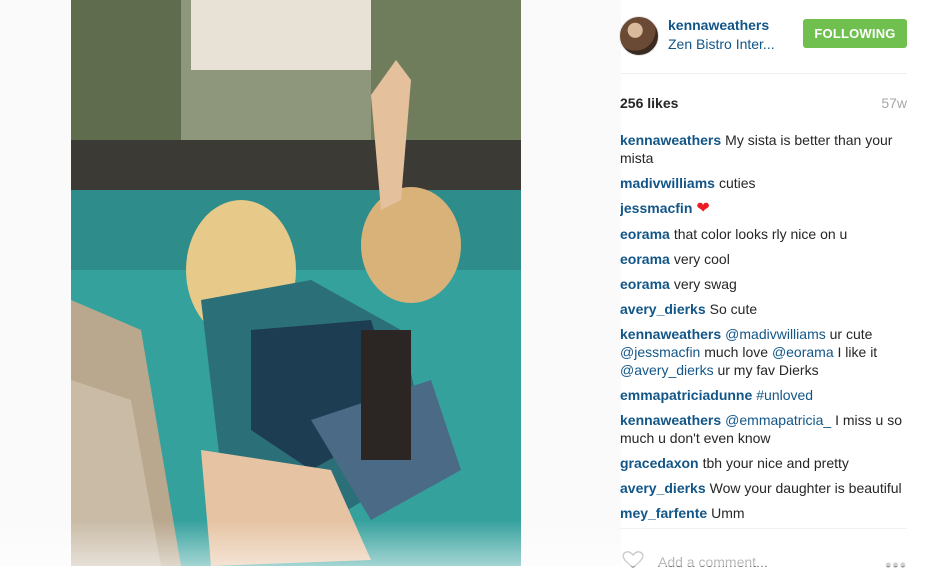 This screenshot has width=928, height=576. What do you see at coordinates (705, 284) in the screenshot?
I see `comment-text: very swag` at bounding box center [705, 284].